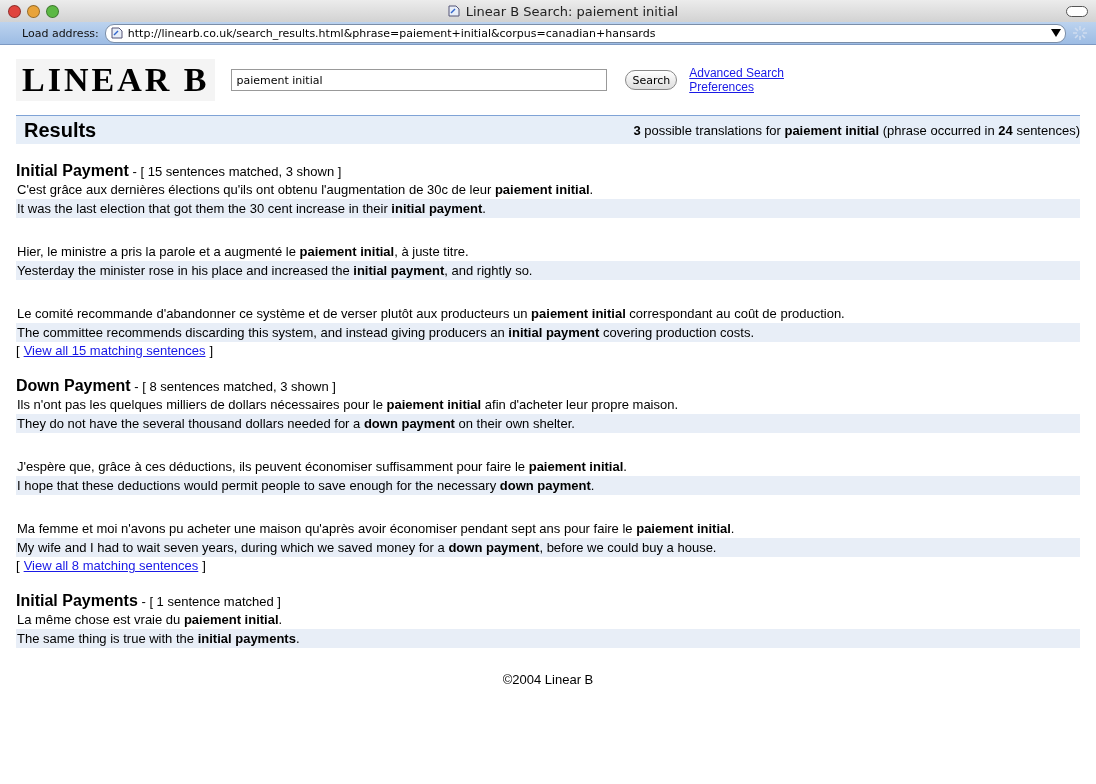 Image resolution: width=1096 pixels, height=784 pixels. Describe the element at coordinates (52, 11) in the screenshot. I see `zoom-button` at that location.